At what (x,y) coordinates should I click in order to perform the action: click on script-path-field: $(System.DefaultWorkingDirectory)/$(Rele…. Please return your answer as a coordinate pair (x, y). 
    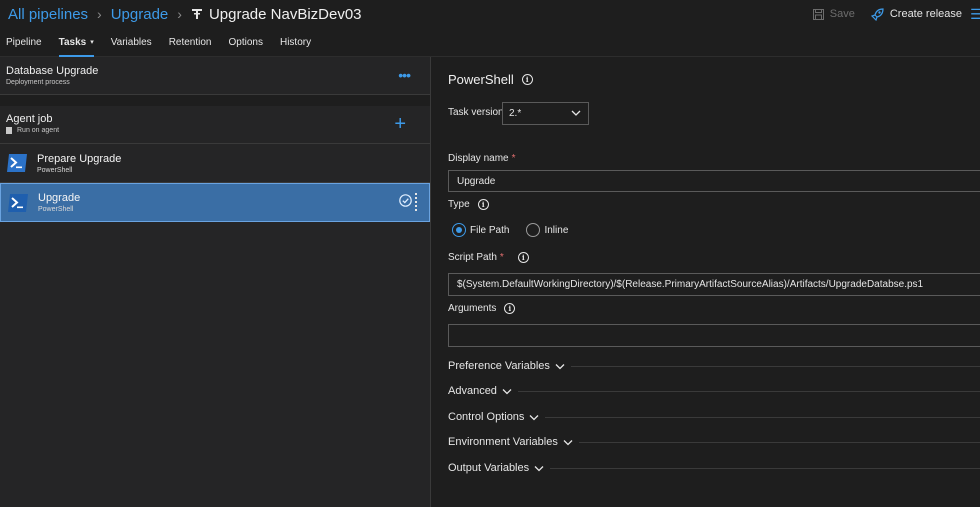
    Looking at the image, I should click on (714, 284).